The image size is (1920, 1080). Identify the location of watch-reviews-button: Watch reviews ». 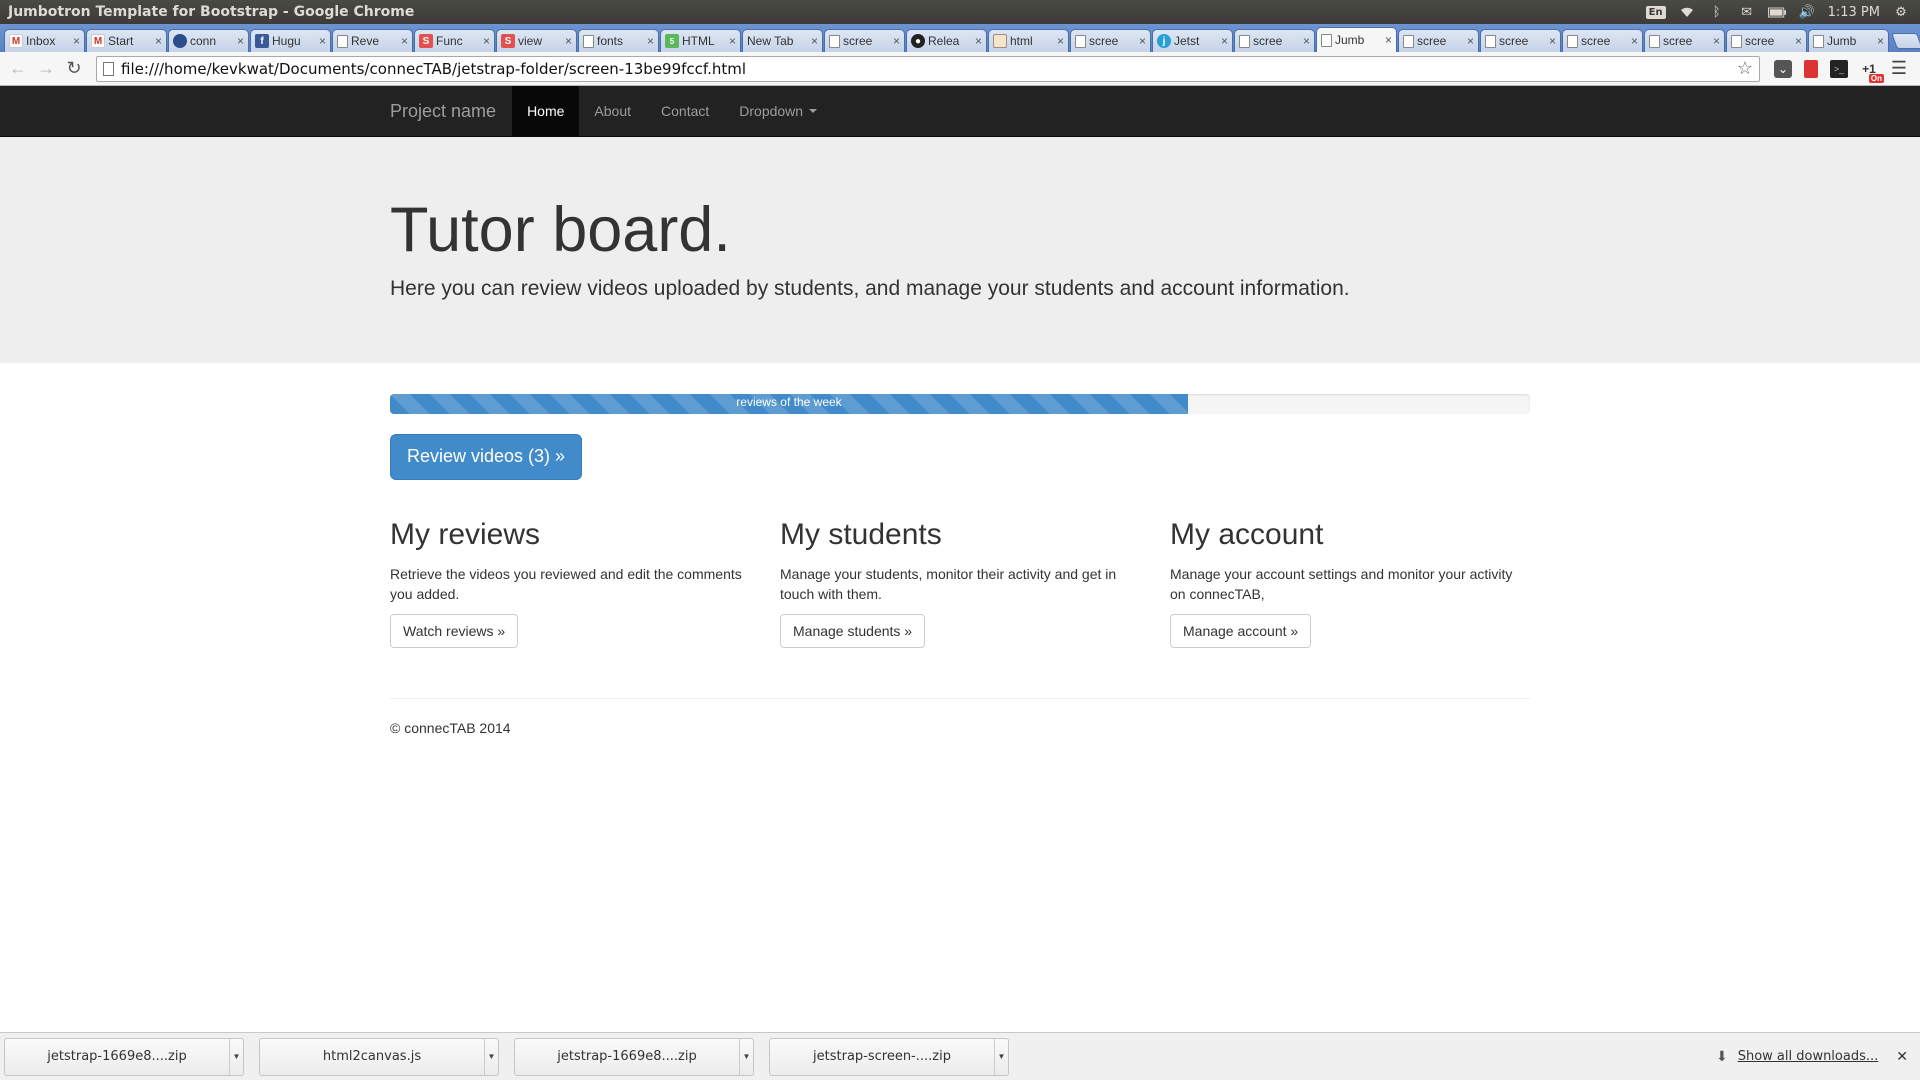
(454, 630).